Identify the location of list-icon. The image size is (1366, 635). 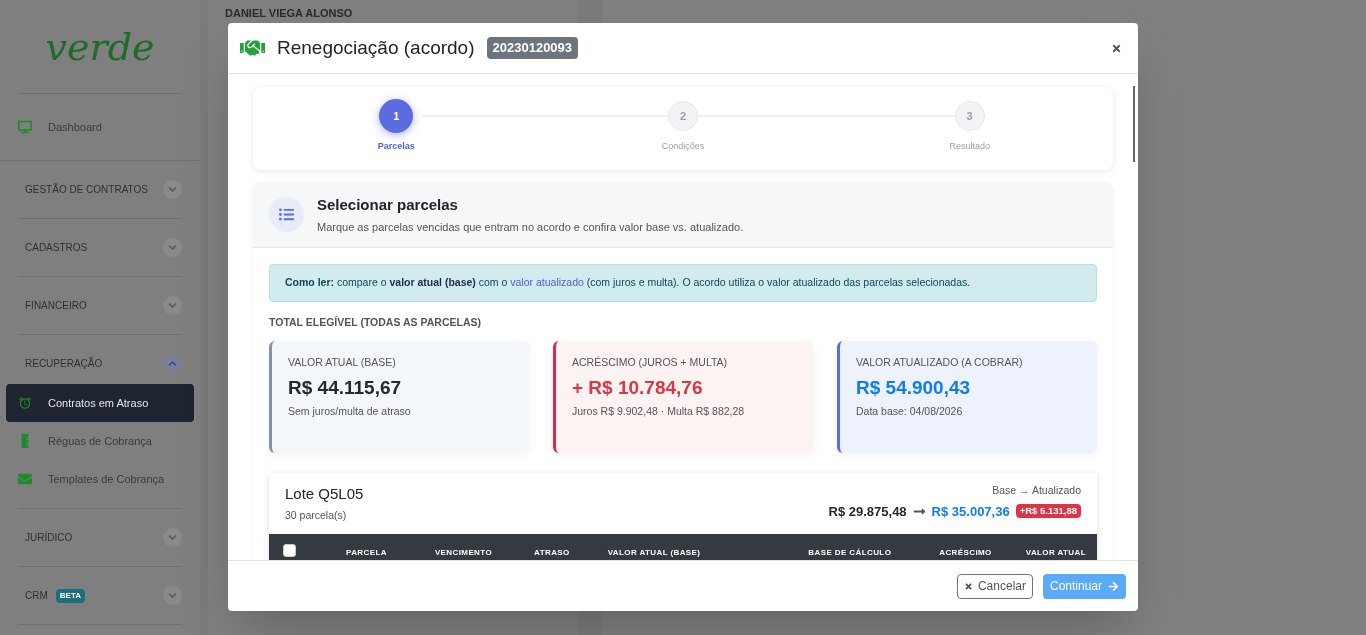
(286, 214).